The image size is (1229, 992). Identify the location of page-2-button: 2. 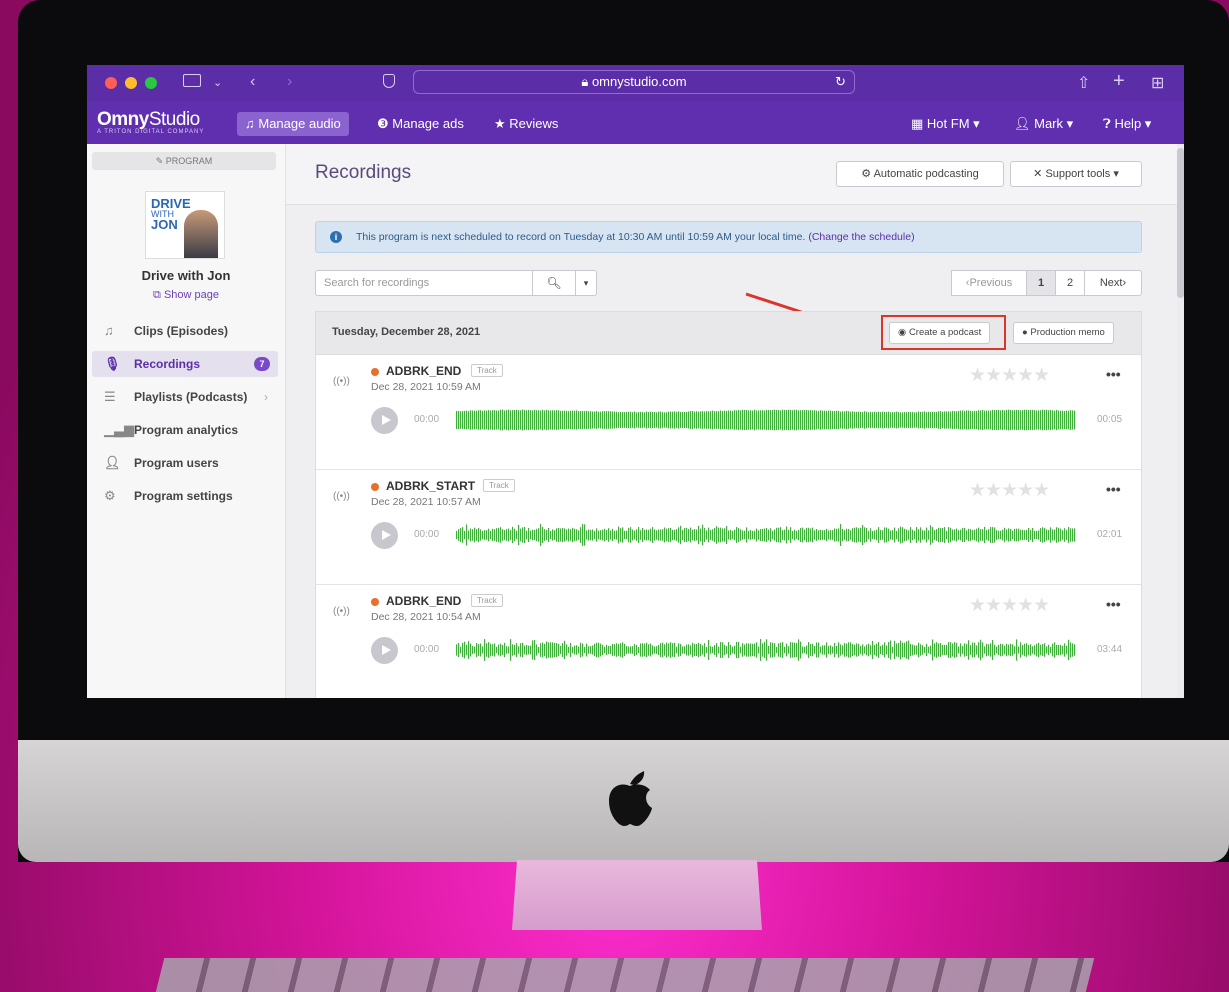
(1070, 283).